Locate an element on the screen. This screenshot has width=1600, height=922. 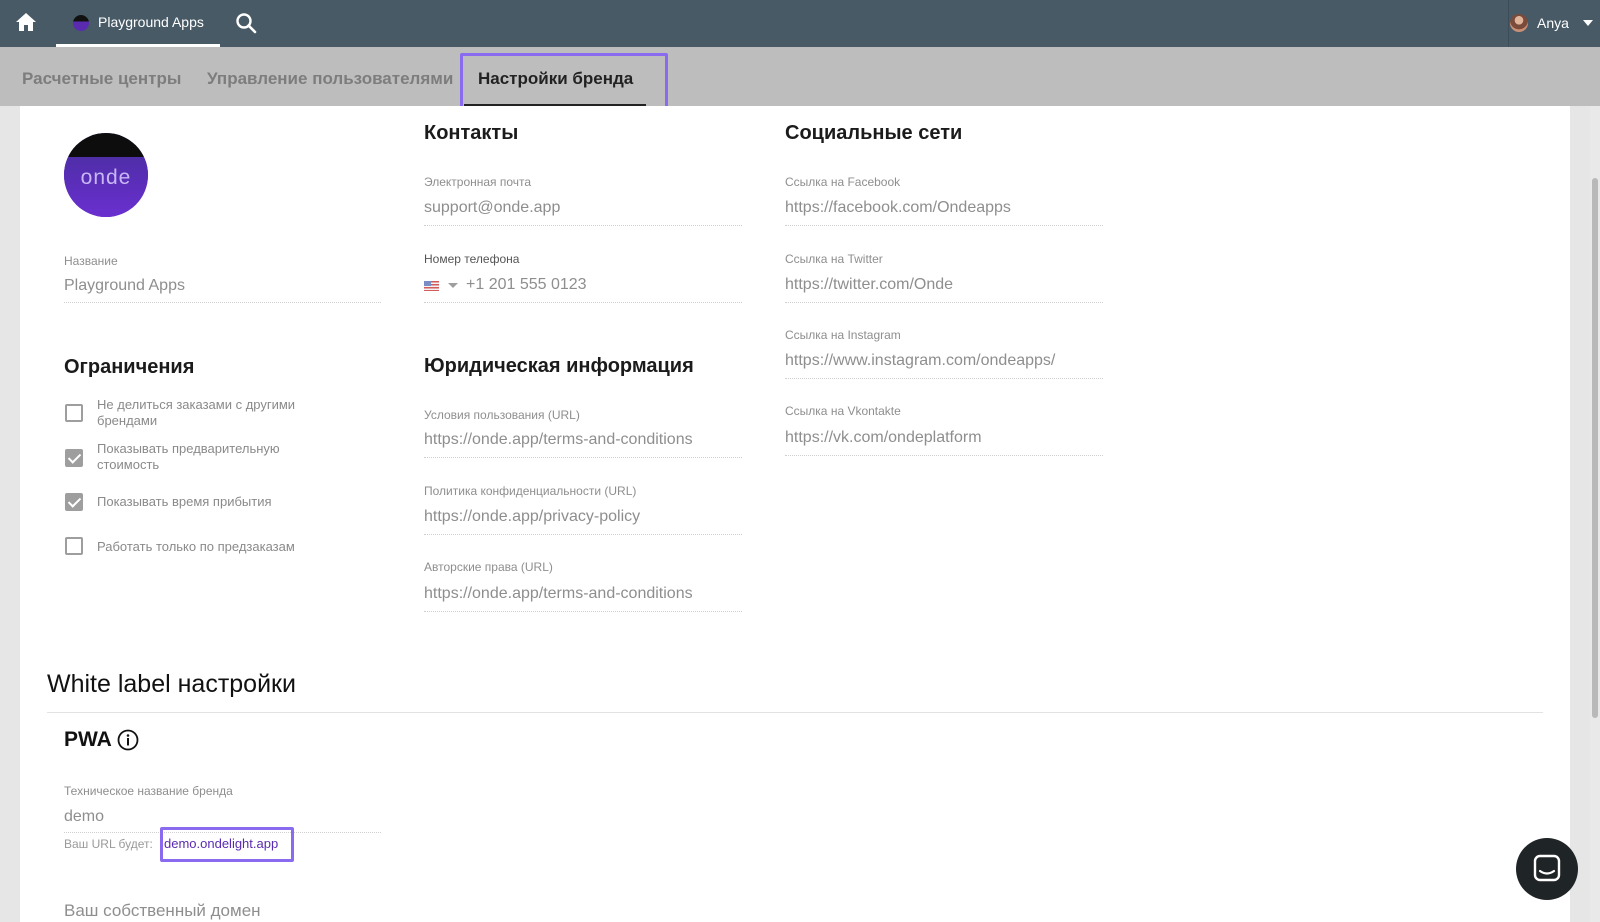
vk-label: Ссылка на Vkontakte is located at coordinates (843, 411).